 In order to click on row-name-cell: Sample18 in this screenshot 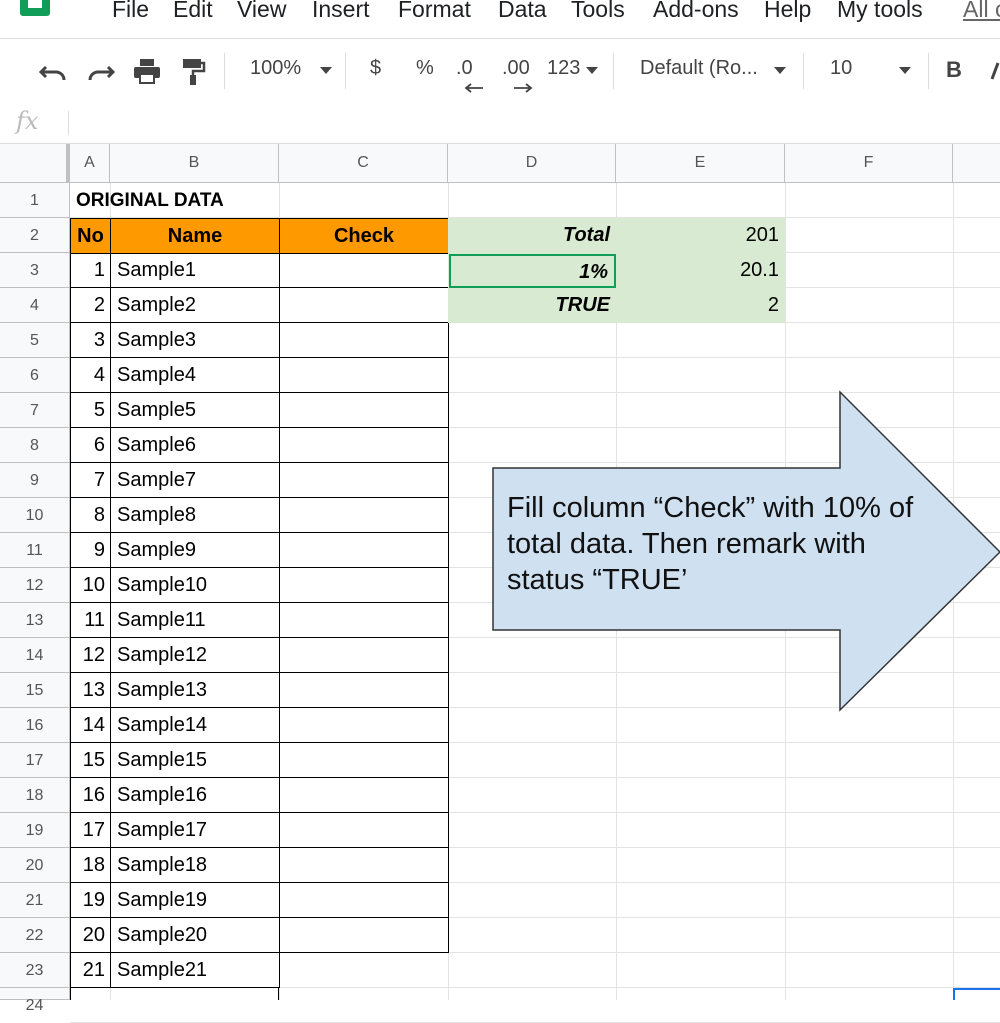, I will do `click(195, 865)`.